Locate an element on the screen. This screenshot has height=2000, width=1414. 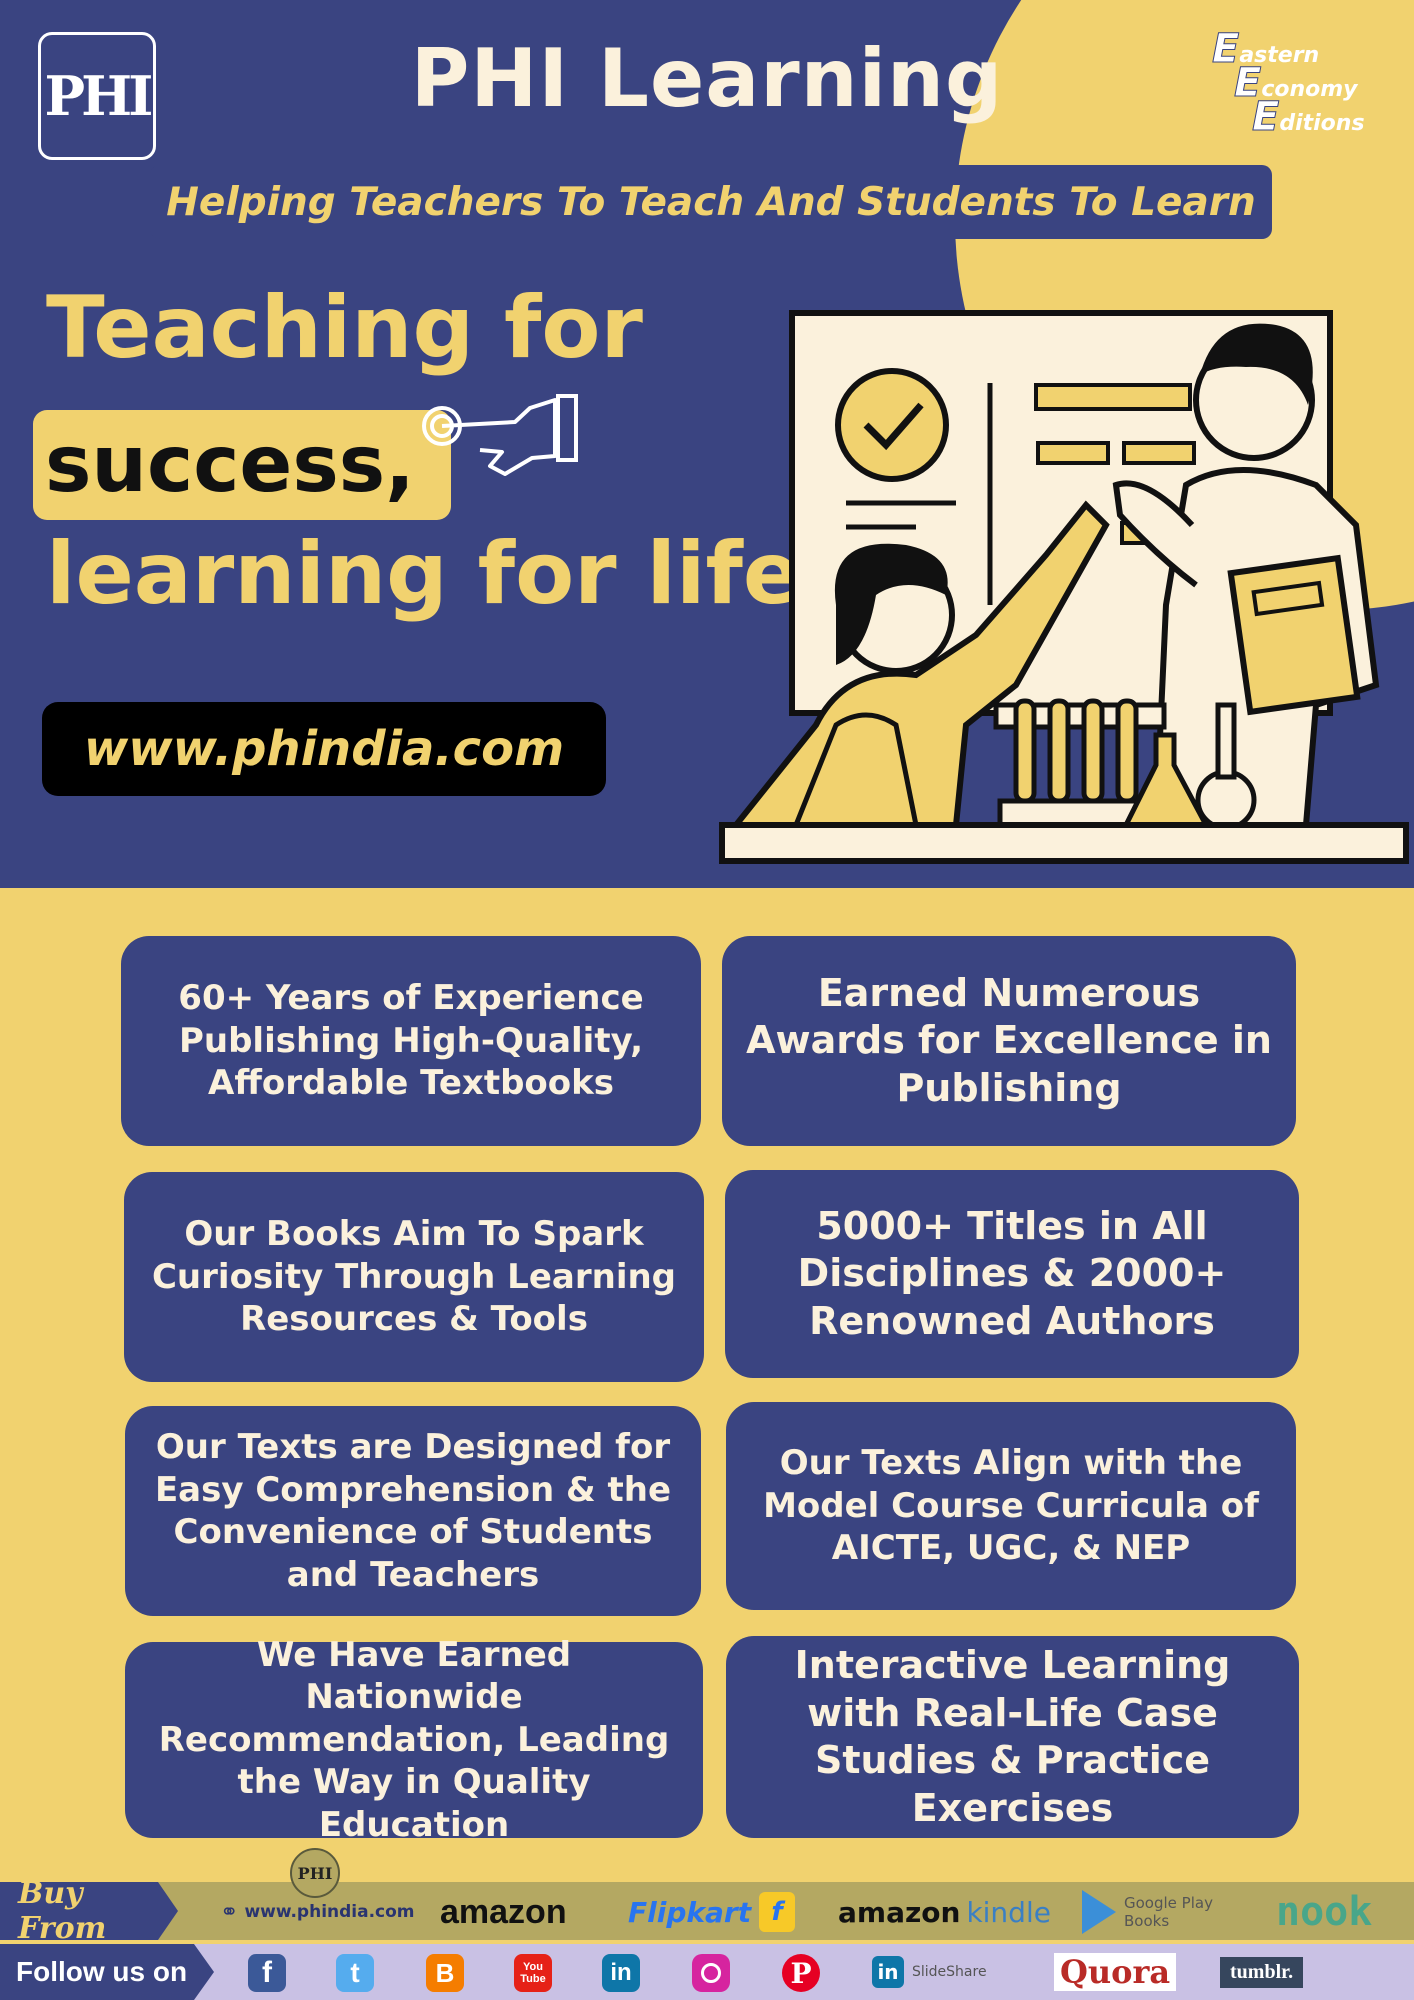
store-amazon: amazon is located at coordinates (503, 1912).